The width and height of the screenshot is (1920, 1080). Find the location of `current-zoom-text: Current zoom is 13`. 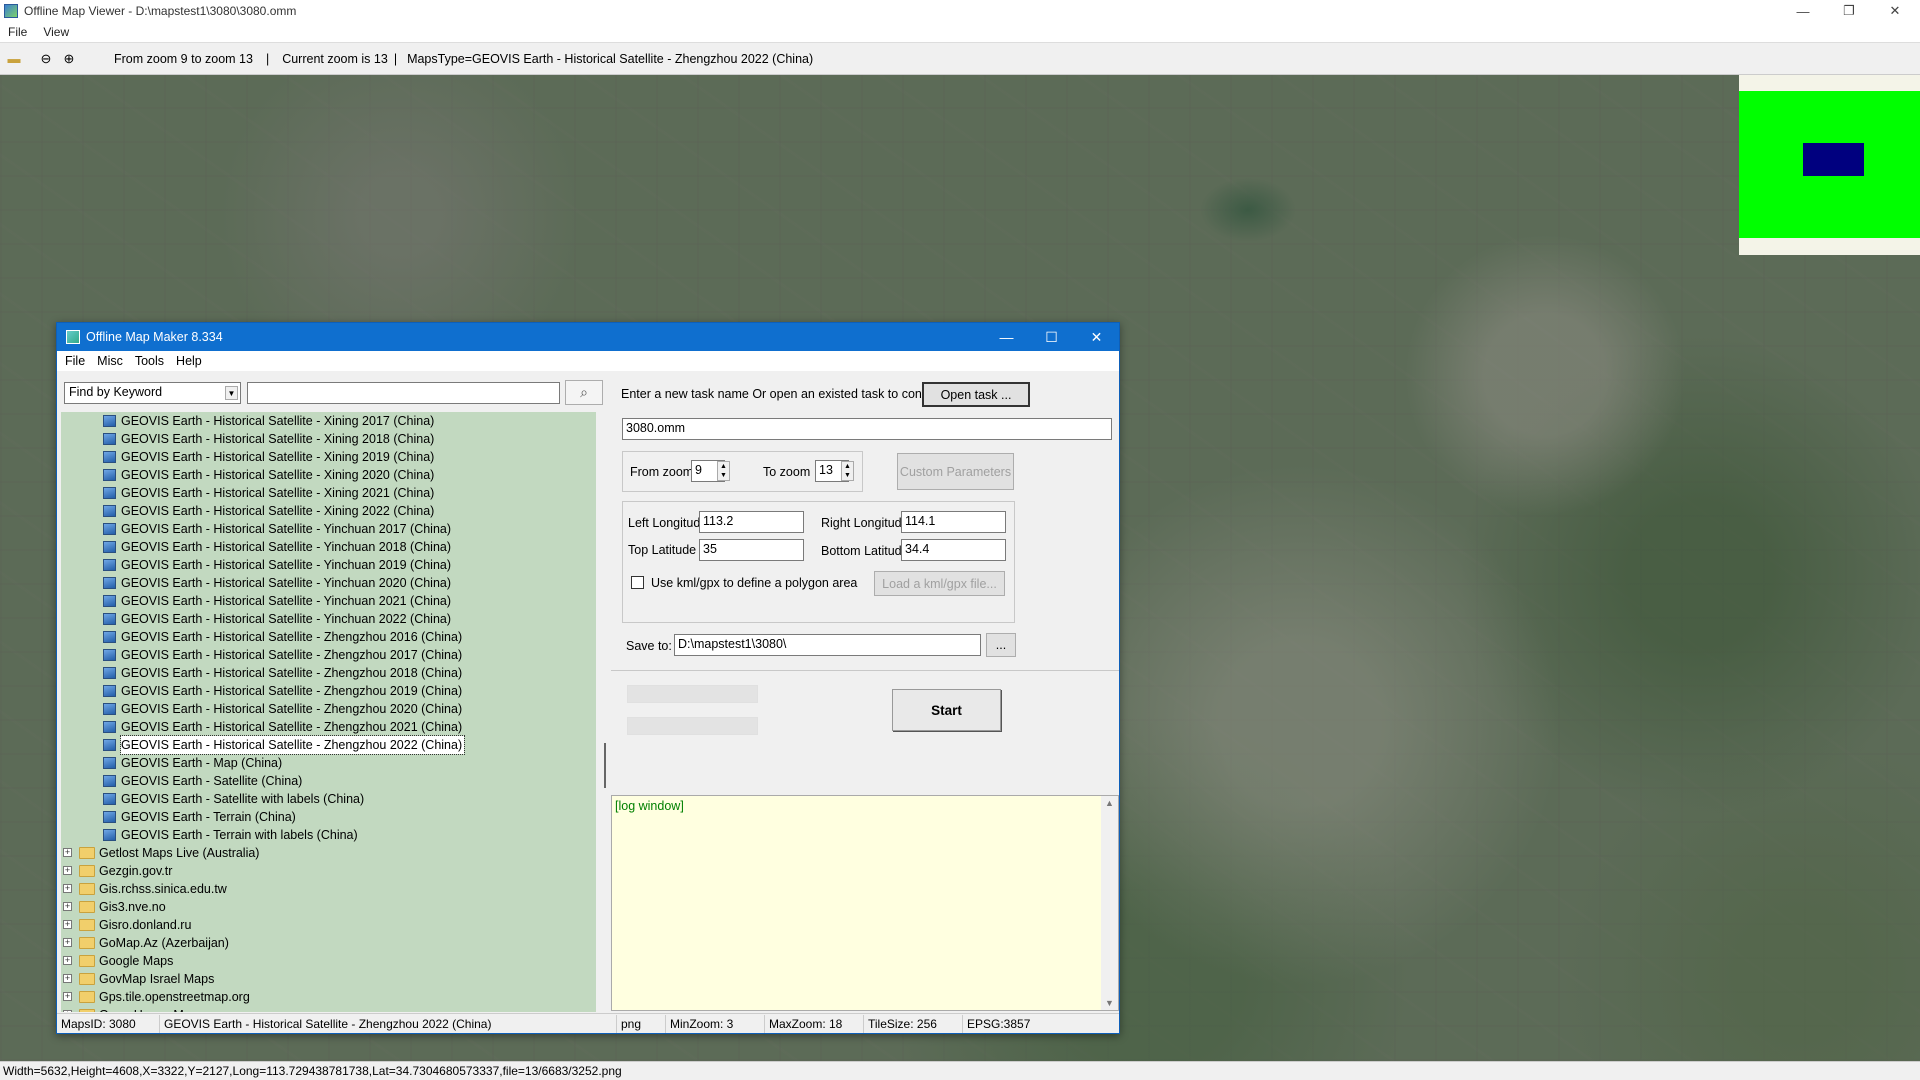

current-zoom-text: Current zoom is 13 is located at coordinates (335, 58).